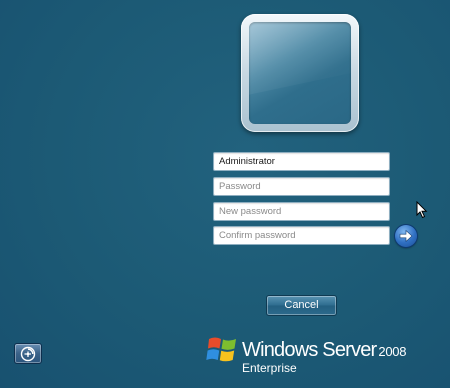 The image size is (450, 388). What do you see at coordinates (301, 186) in the screenshot?
I see `password-field: Password` at bounding box center [301, 186].